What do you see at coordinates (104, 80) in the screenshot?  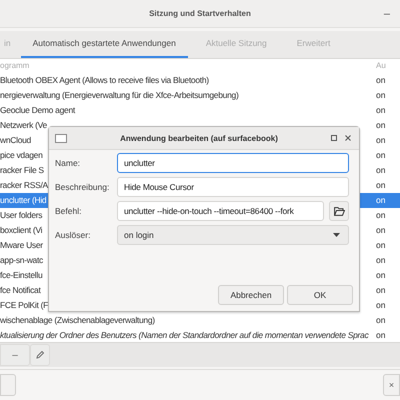 I see `program-name: Bluetooth OBEX Agent (Allows to receive files via Bluetooth)` at bounding box center [104, 80].